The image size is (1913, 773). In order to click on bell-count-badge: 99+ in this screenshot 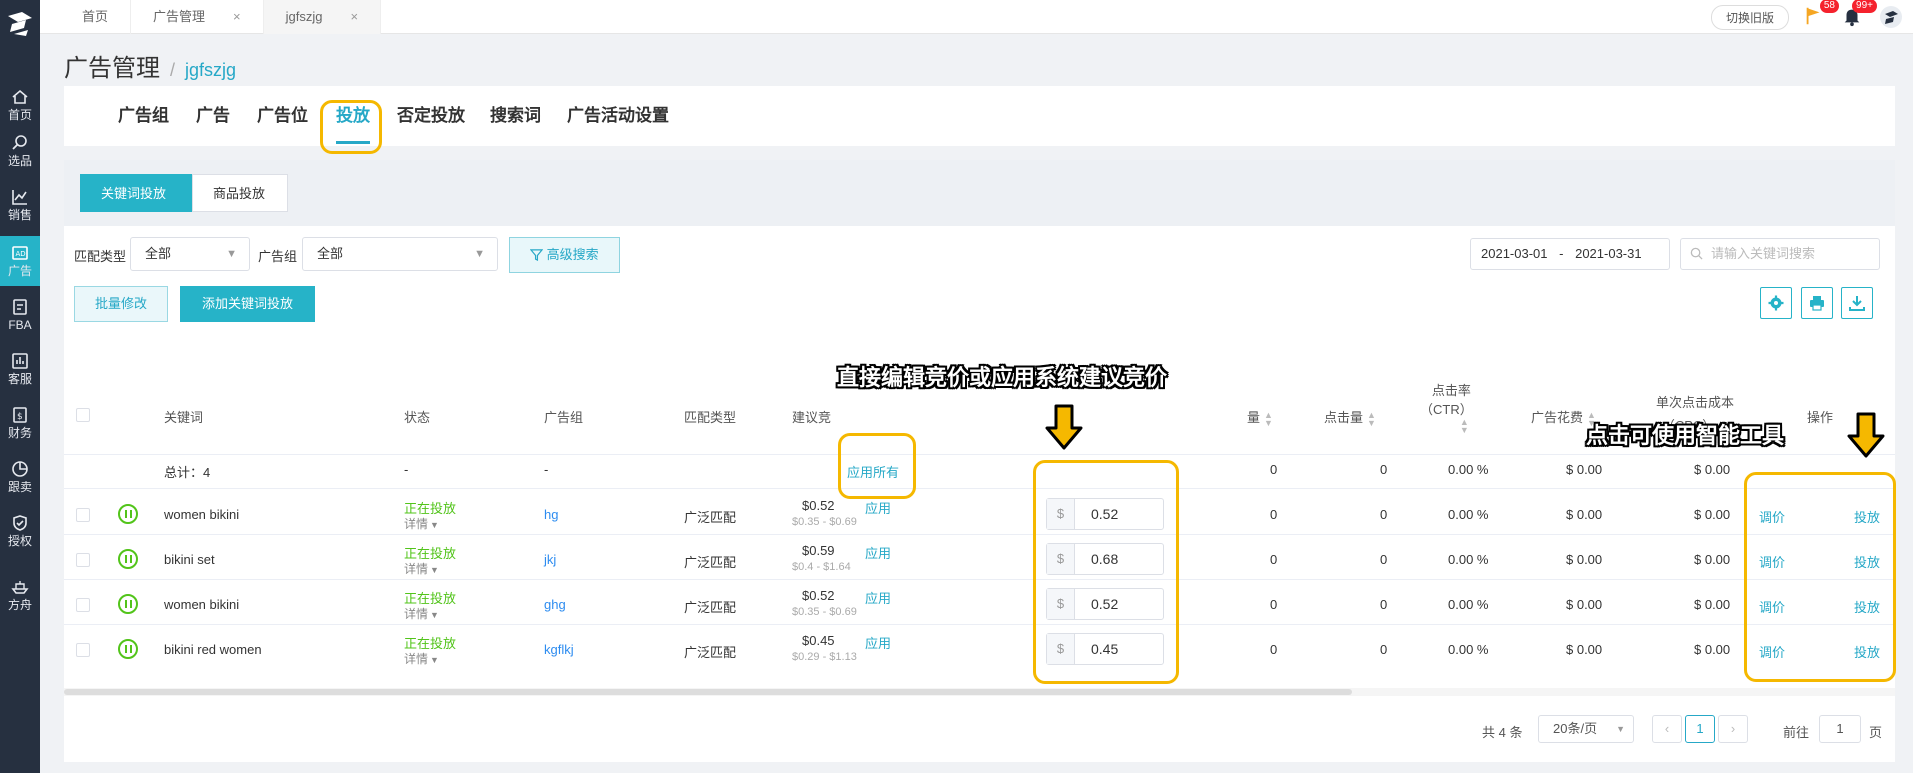, I will do `click(1864, 6)`.